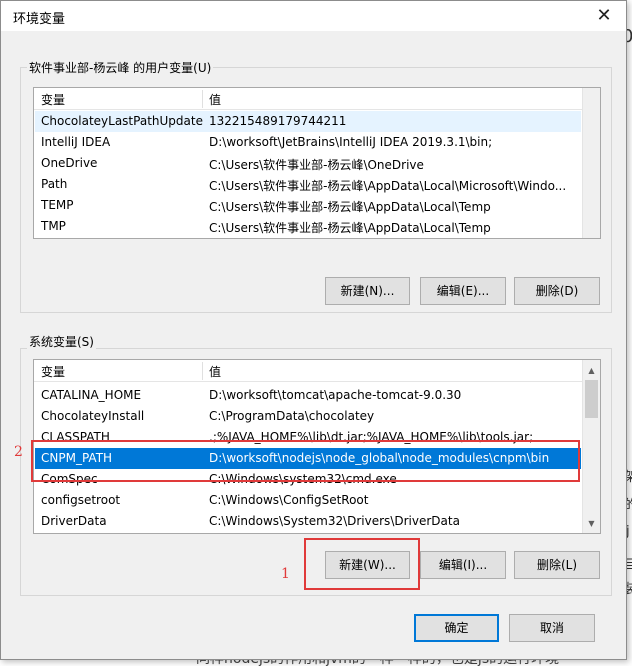 This screenshot has height=666, width=632. Describe the element at coordinates (285, 574) in the screenshot. I see `annotation-number-1: 1` at that location.